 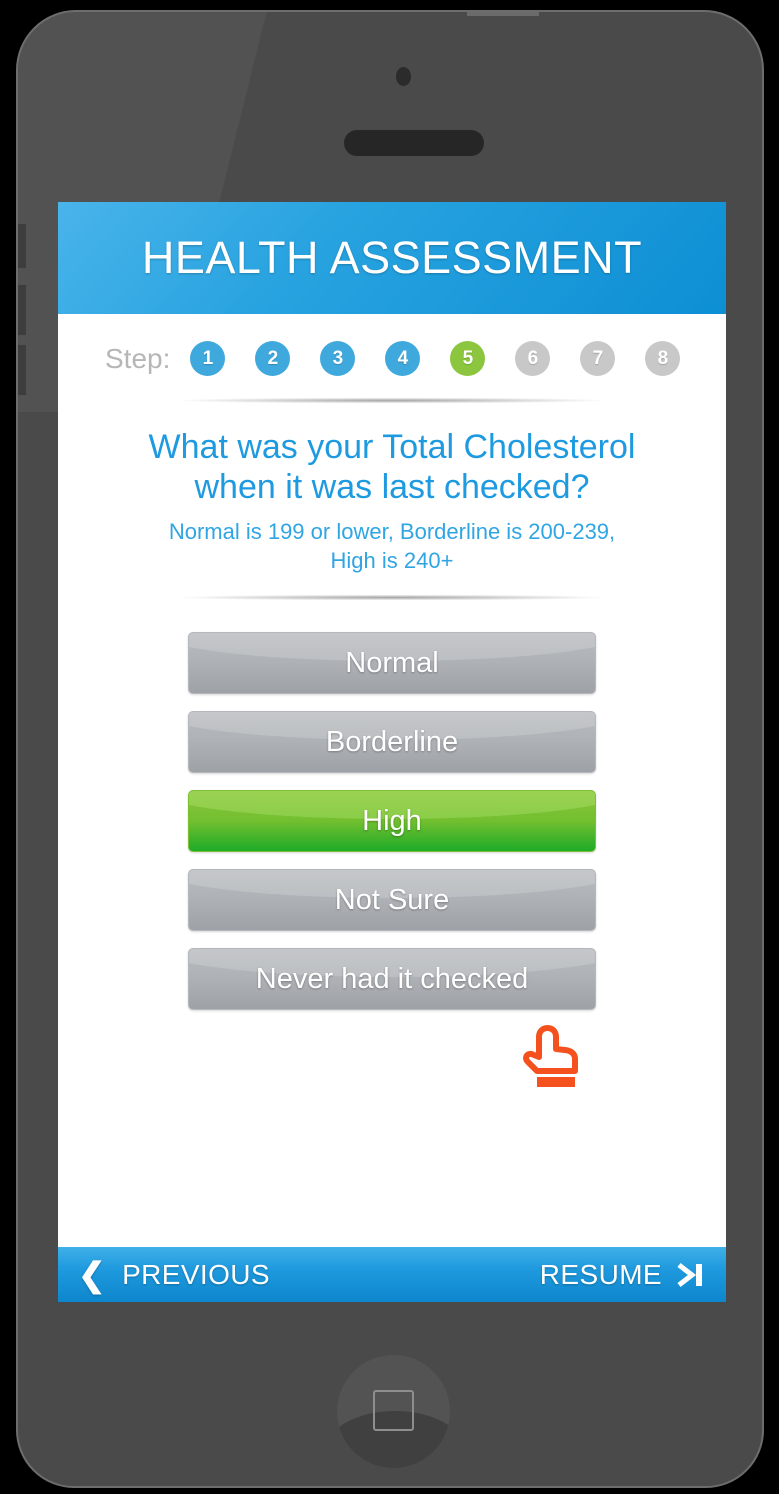 What do you see at coordinates (208, 358) in the screenshot?
I see `step-indicator-1: 1` at bounding box center [208, 358].